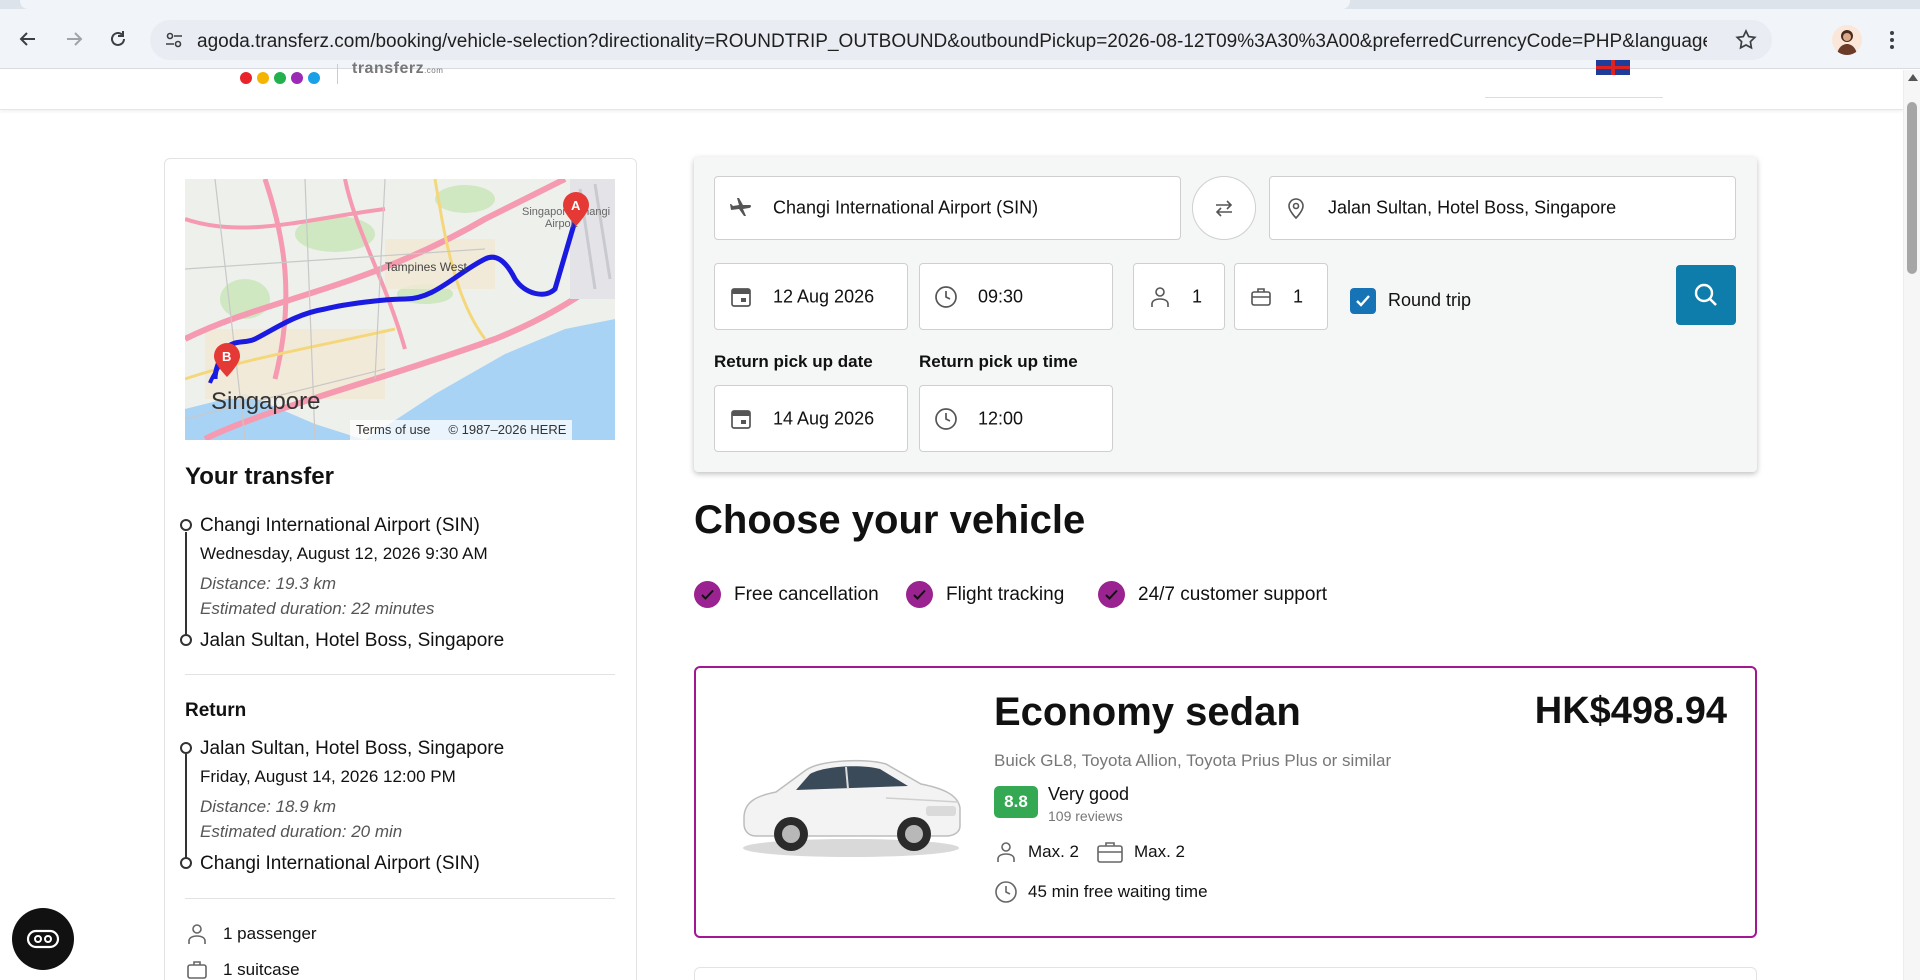 This screenshot has height=980, width=1920. What do you see at coordinates (186, 748) in the screenshot?
I see `return-start-dot` at bounding box center [186, 748].